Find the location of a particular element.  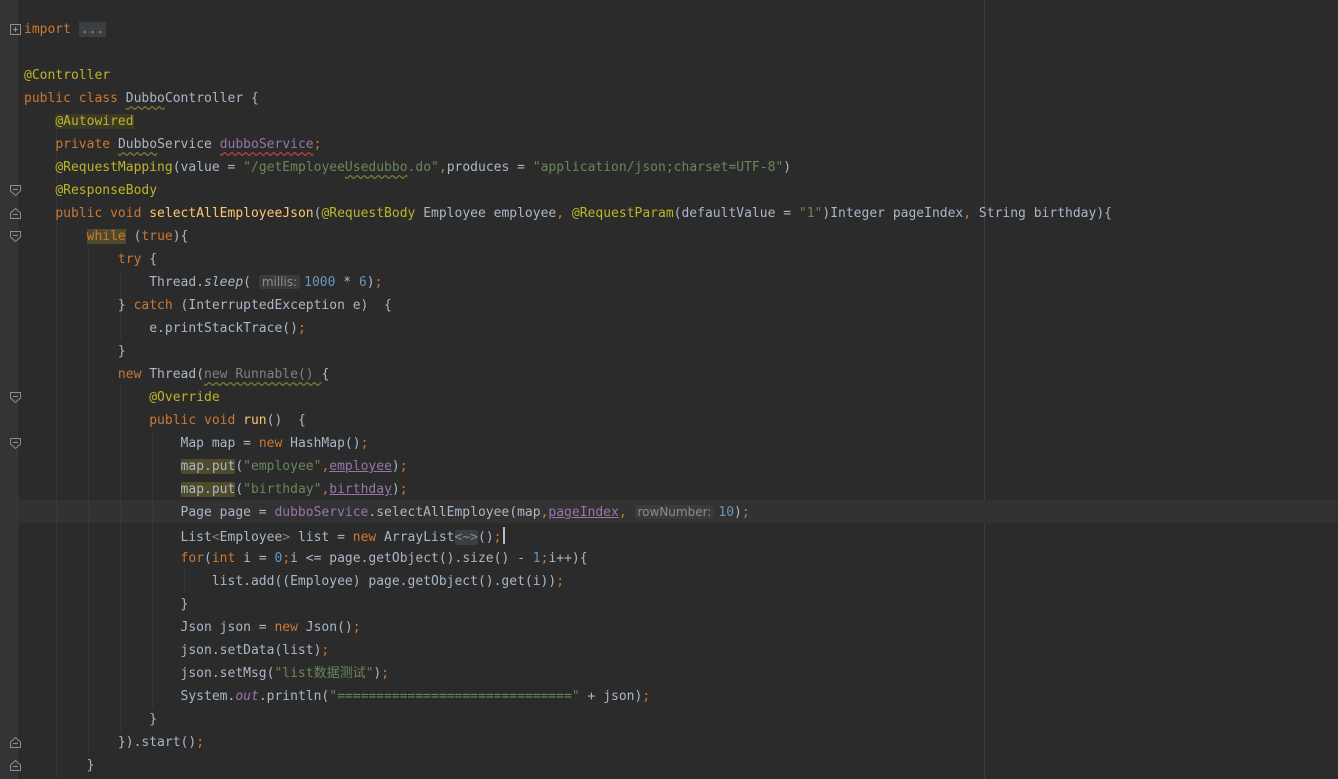

code-line: }).start(); is located at coordinates (114, 742).